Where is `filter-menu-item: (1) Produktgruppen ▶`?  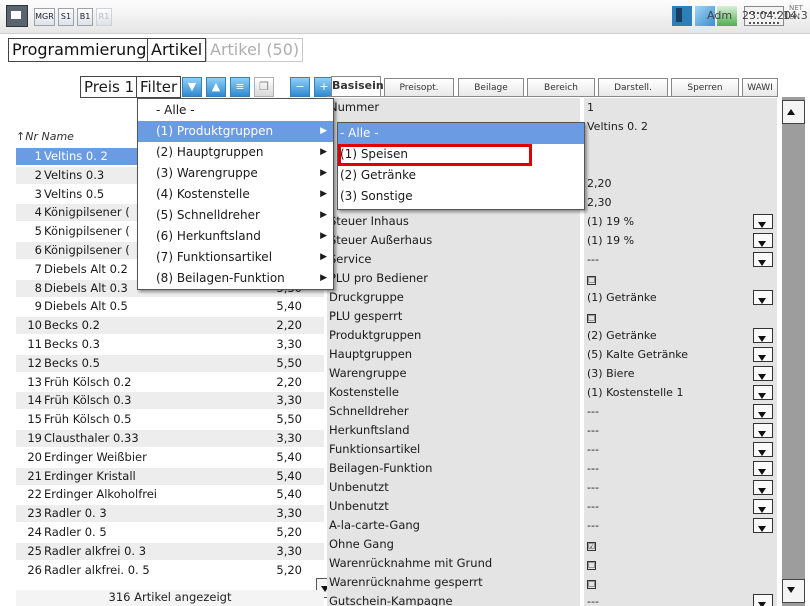
filter-menu-item: (1) Produktgruppen ▶ is located at coordinates (235, 131).